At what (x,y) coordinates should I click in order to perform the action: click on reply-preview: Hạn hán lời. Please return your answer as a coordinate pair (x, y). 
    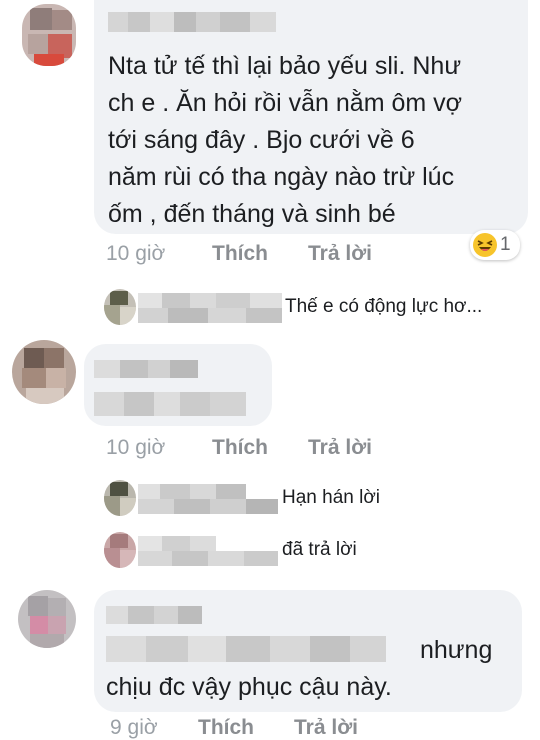
    Looking at the image, I should click on (331, 498).